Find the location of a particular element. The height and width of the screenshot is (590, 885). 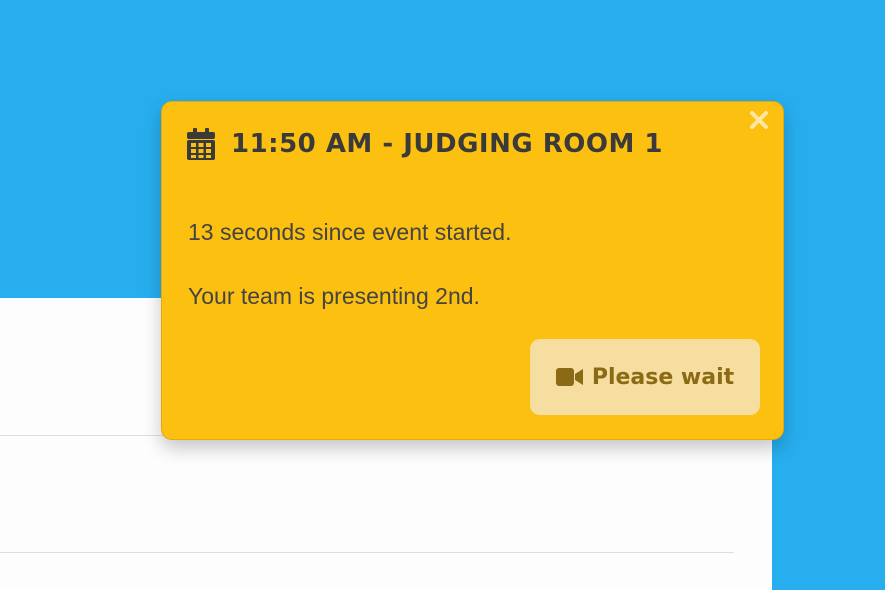

please-wait-button: Please wait is located at coordinates (645, 377).